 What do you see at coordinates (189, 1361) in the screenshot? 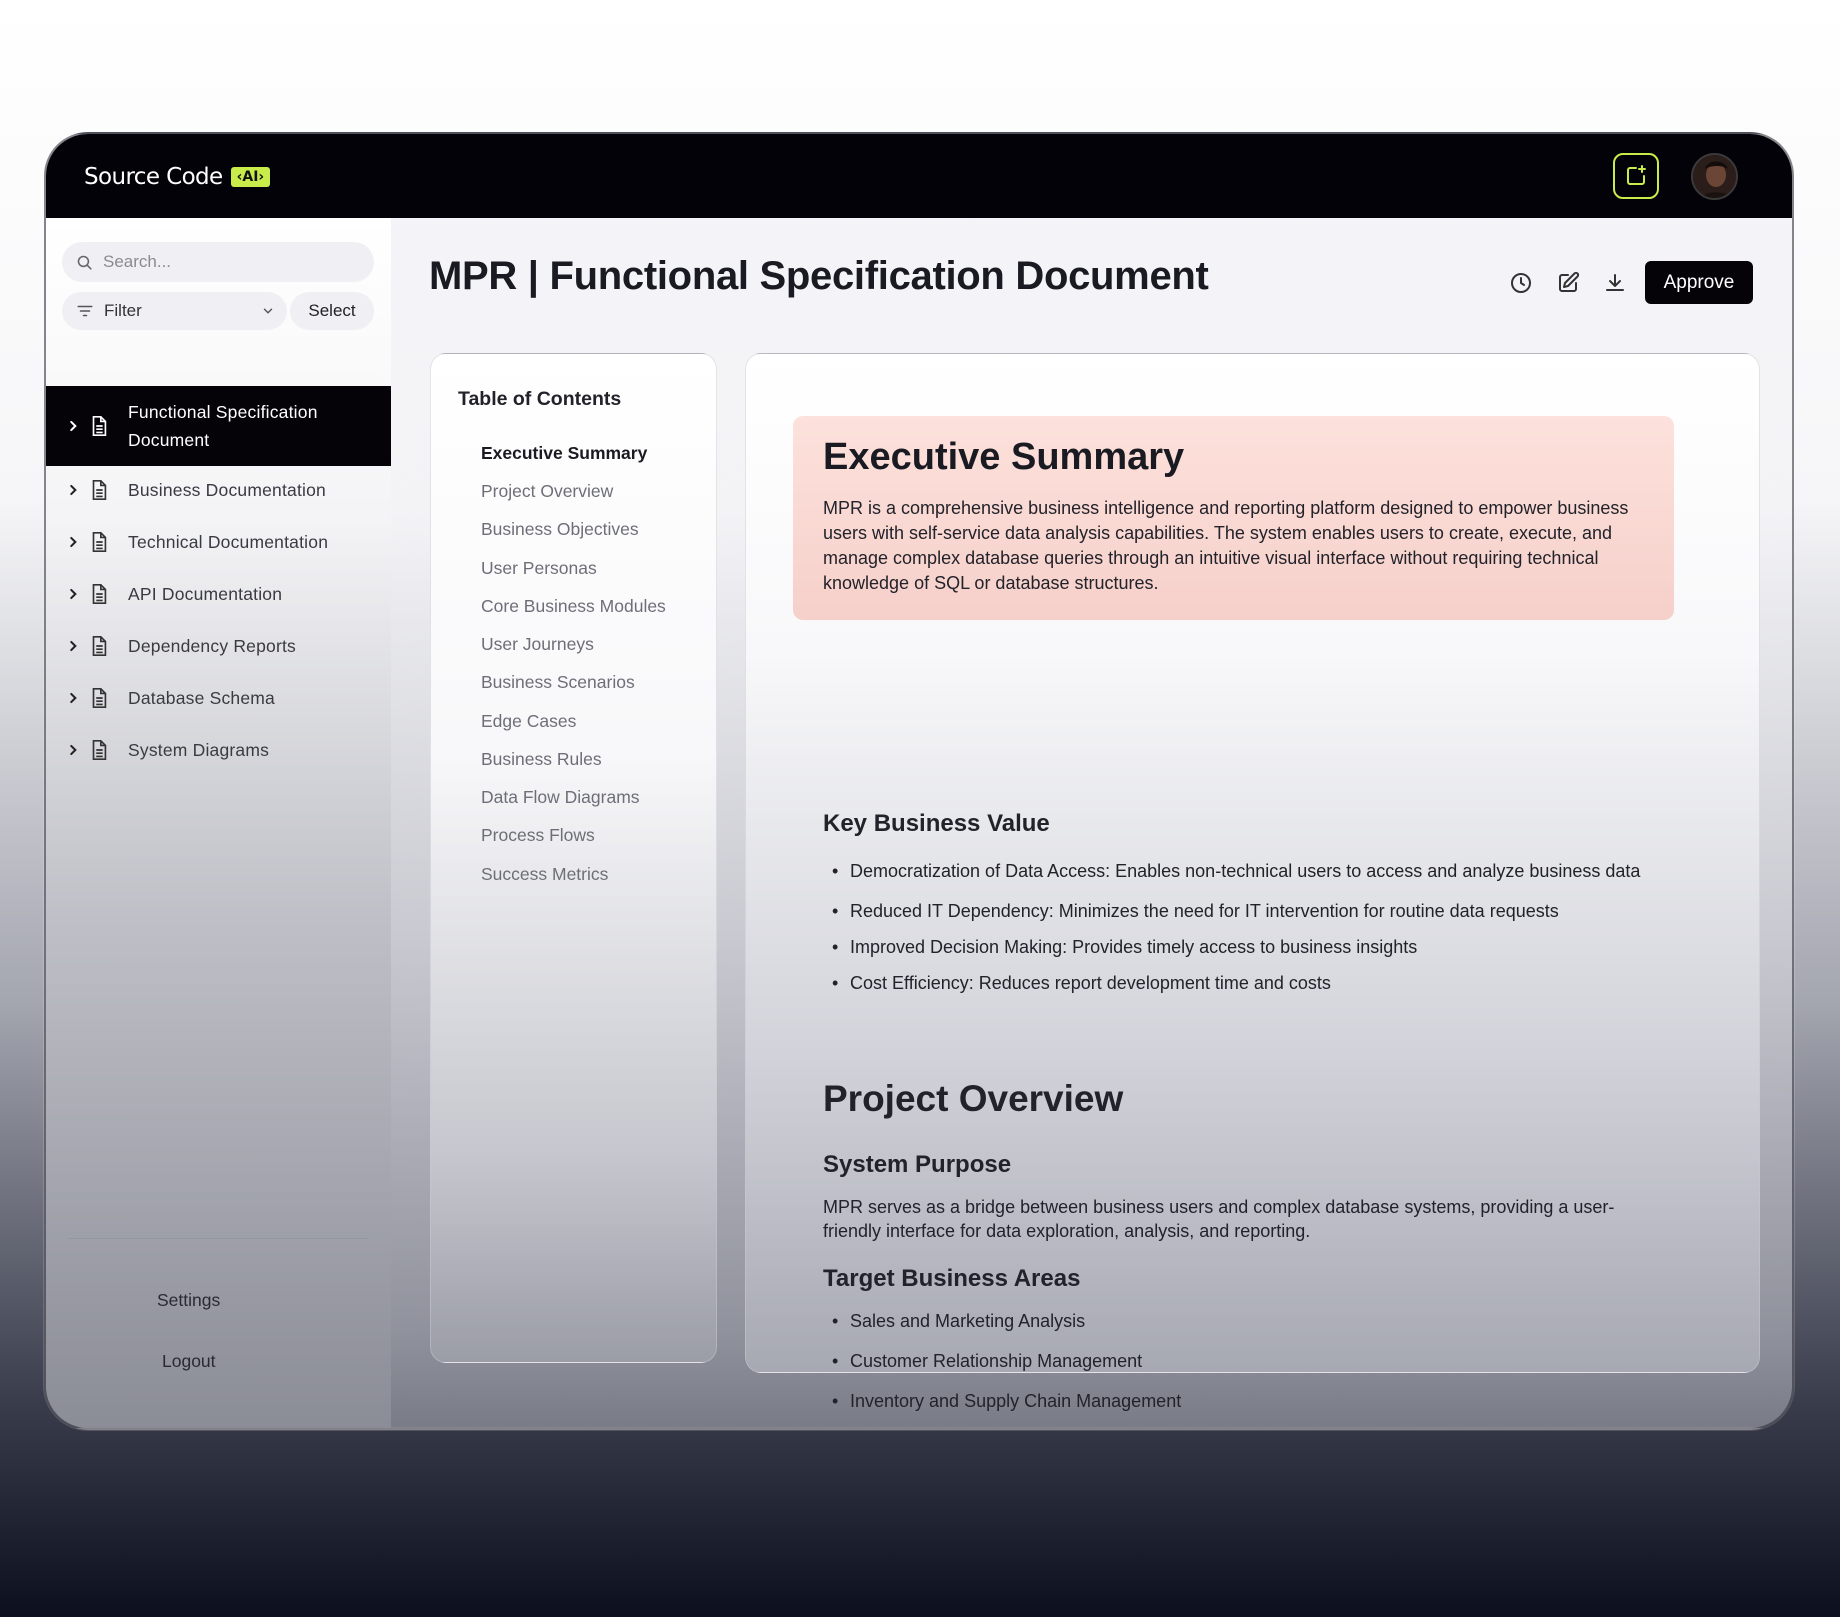
I see `logout-link: Logout` at bounding box center [189, 1361].